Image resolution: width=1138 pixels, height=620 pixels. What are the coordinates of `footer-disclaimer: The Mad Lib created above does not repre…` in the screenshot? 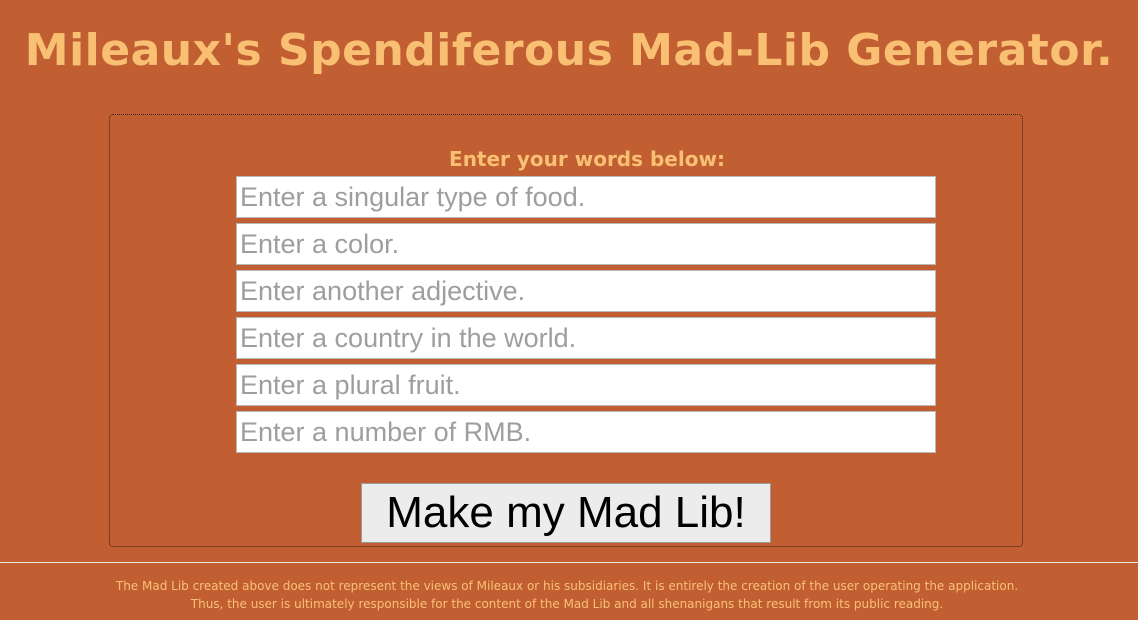 It's located at (567, 595).